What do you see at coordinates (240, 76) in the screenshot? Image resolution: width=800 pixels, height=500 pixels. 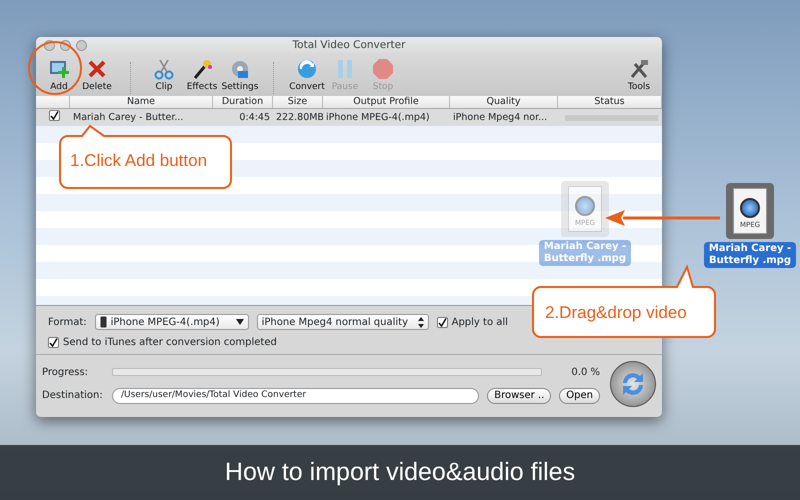 I see `toolbar-button: Settings` at bounding box center [240, 76].